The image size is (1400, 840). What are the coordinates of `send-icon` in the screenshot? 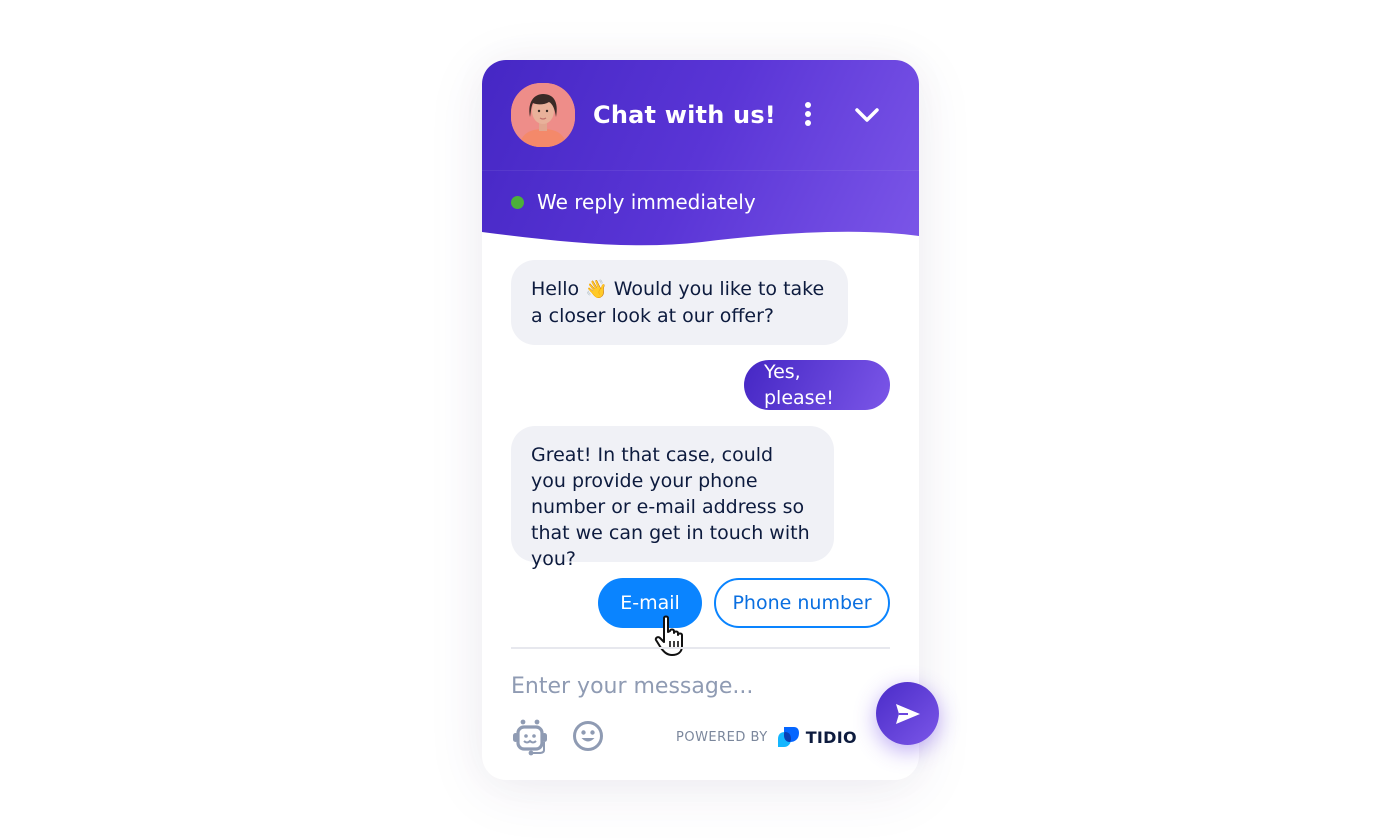 It's located at (907, 713).